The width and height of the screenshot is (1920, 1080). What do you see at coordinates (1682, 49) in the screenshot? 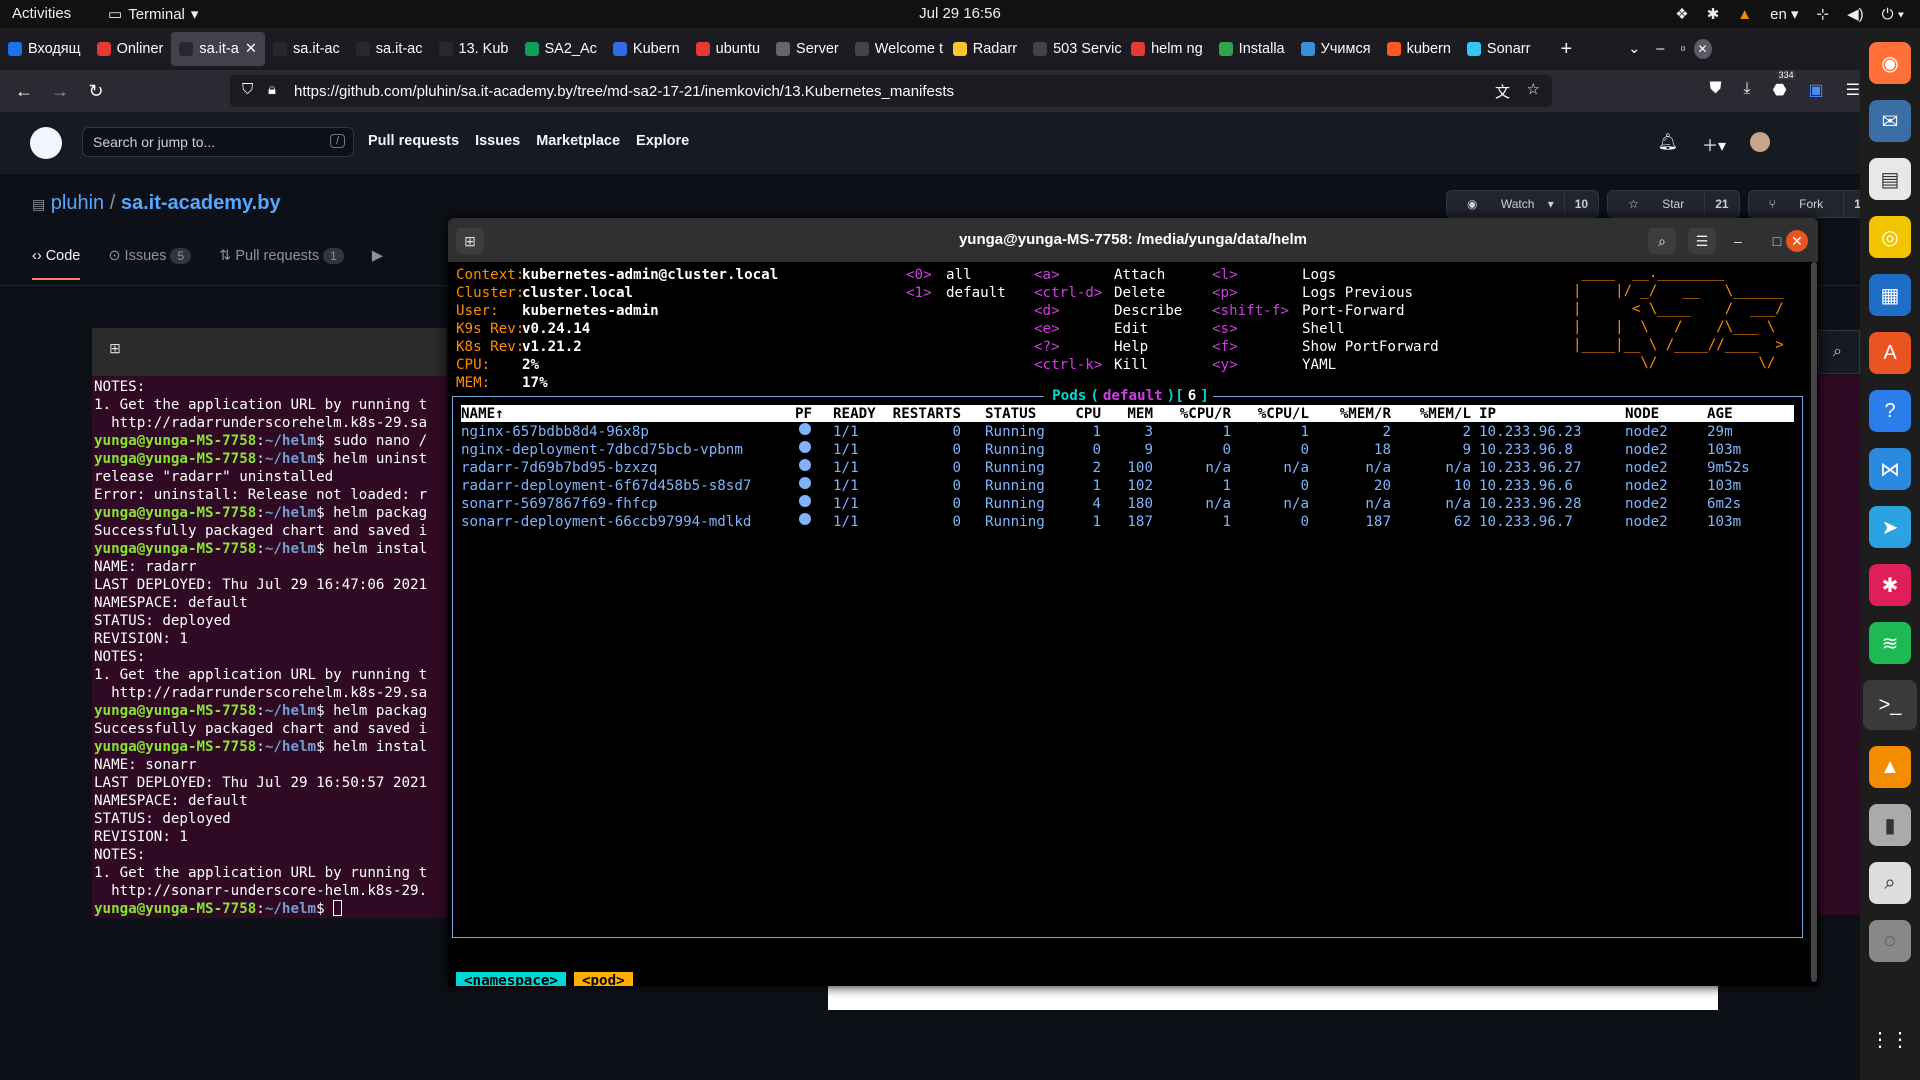
I see `maximize-icon: ▫` at bounding box center [1682, 49].